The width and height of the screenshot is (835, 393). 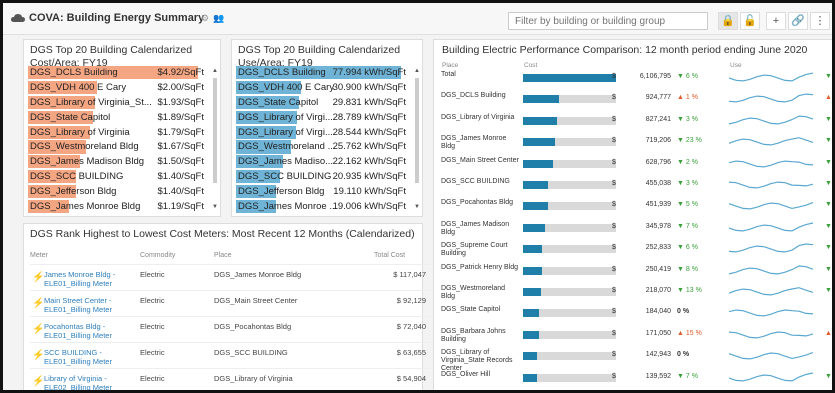 I want to click on link-button: 🔗, so click(x=798, y=21).